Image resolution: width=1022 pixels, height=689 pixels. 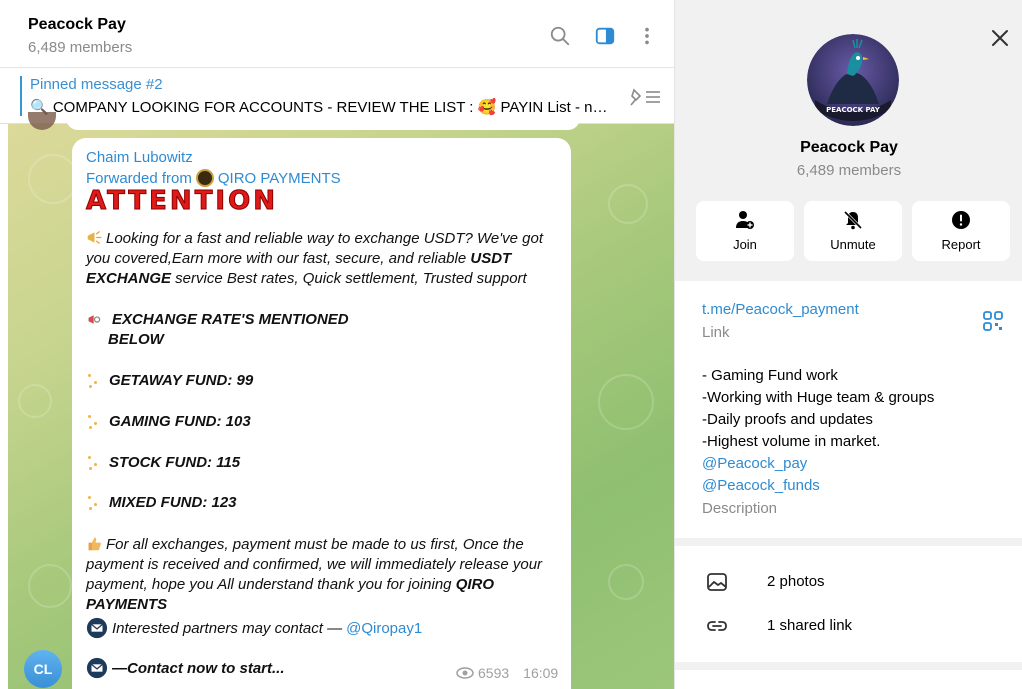 I want to click on thumbs-up-icon, so click(x=94, y=544).